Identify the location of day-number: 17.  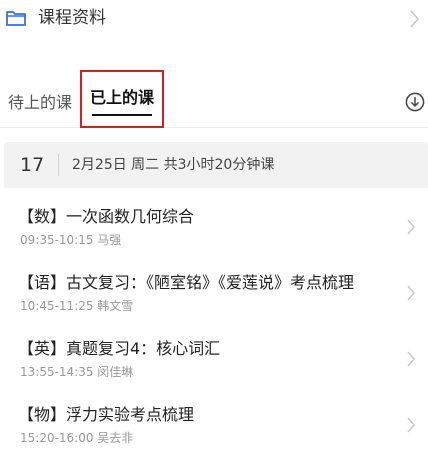
(32, 165).